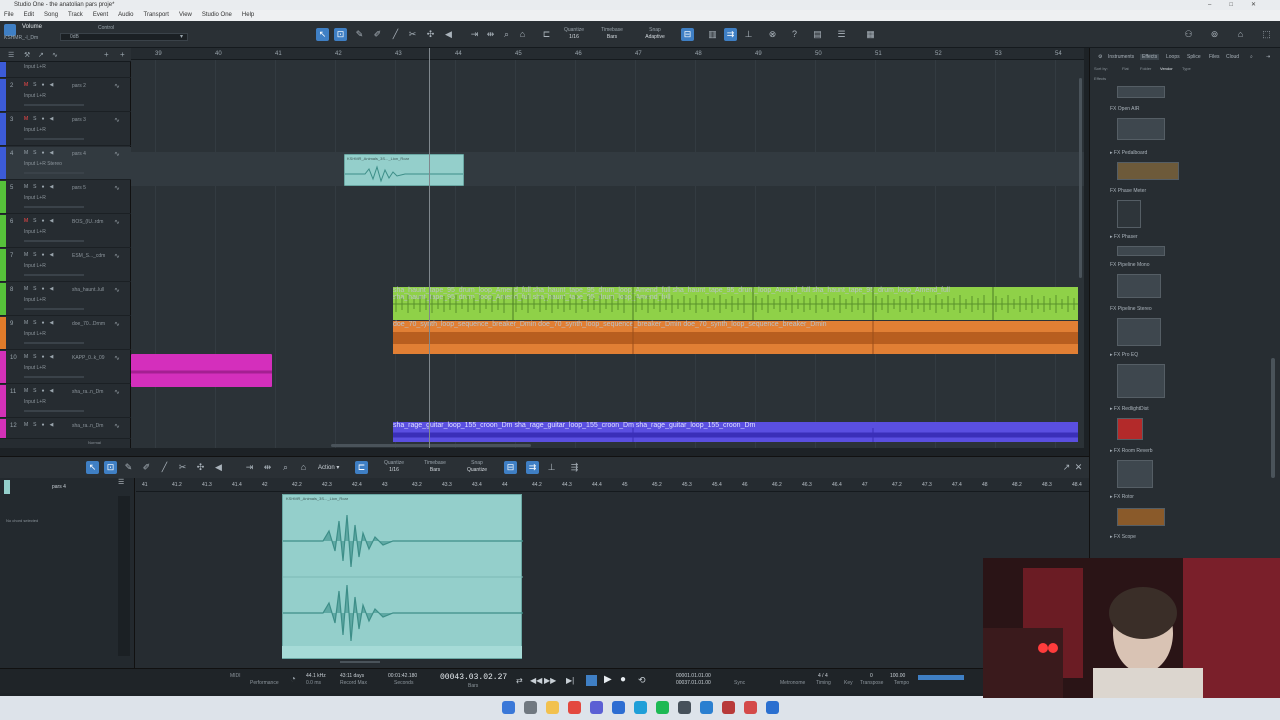  Describe the element at coordinates (693, 683) in the screenshot. I see `loop-end: 00037.01.01.00` at that location.